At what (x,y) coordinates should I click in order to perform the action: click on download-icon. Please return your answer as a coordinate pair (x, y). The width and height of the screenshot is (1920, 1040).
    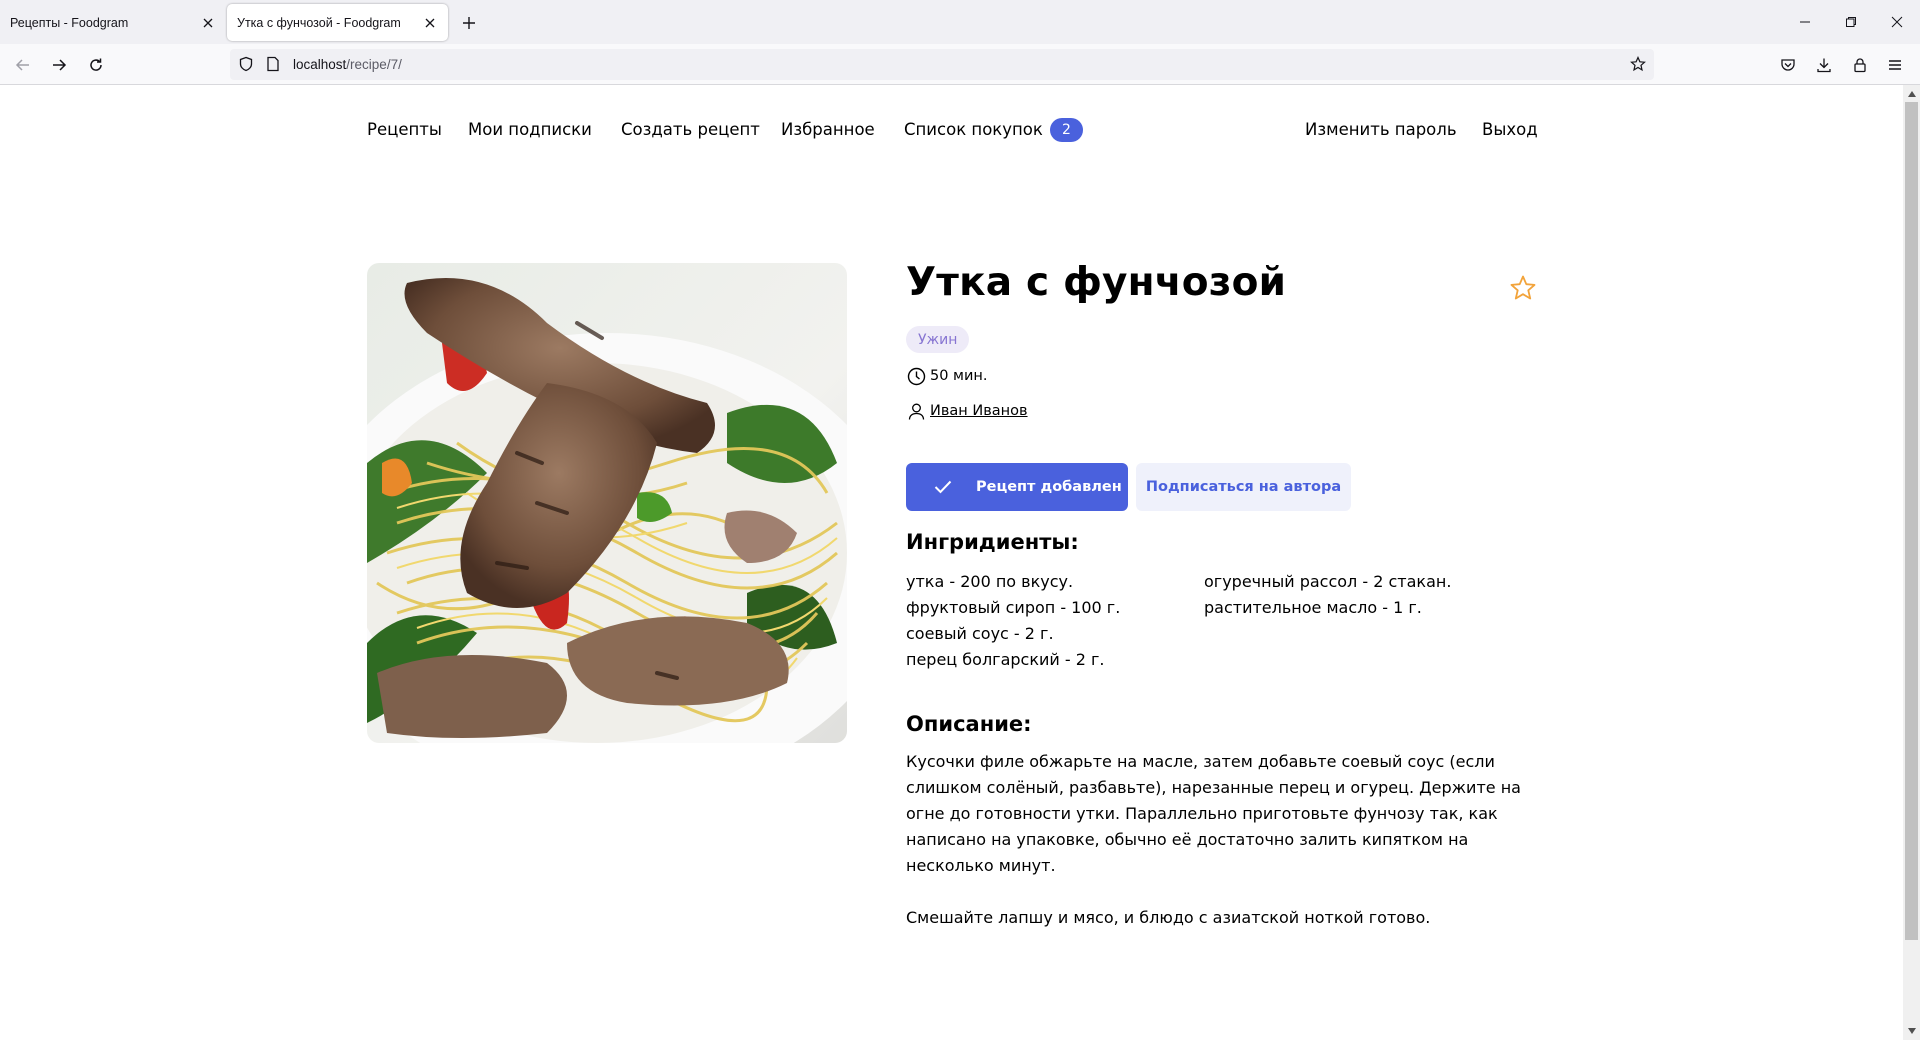
    Looking at the image, I should click on (1824, 65).